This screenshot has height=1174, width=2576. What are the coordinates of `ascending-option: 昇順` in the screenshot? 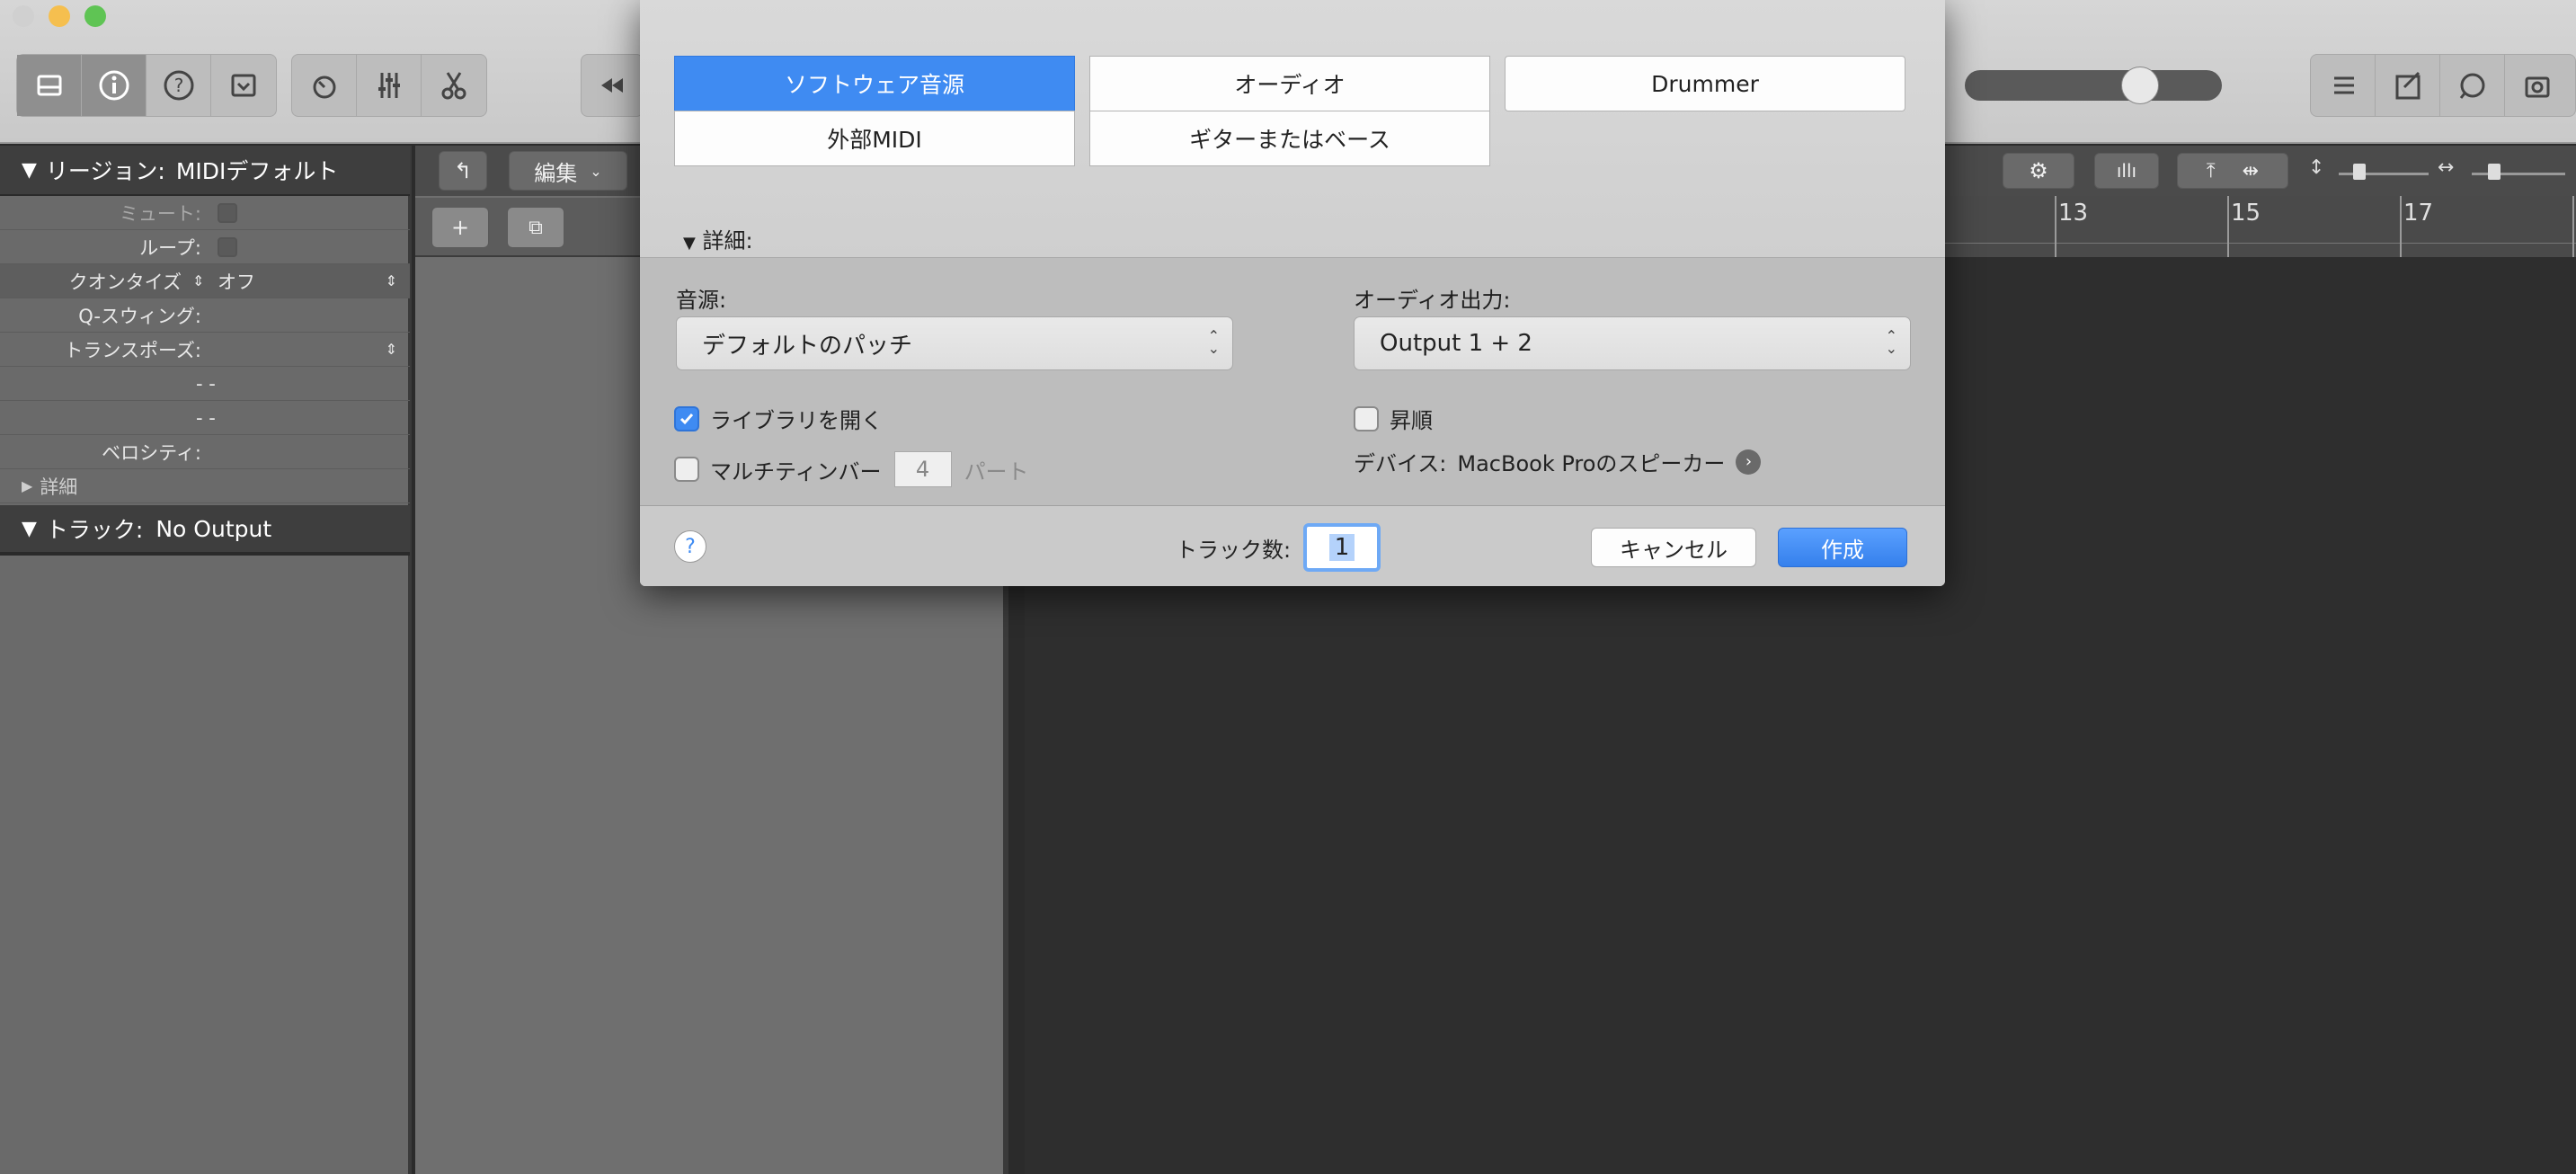 It's located at (1393, 419).